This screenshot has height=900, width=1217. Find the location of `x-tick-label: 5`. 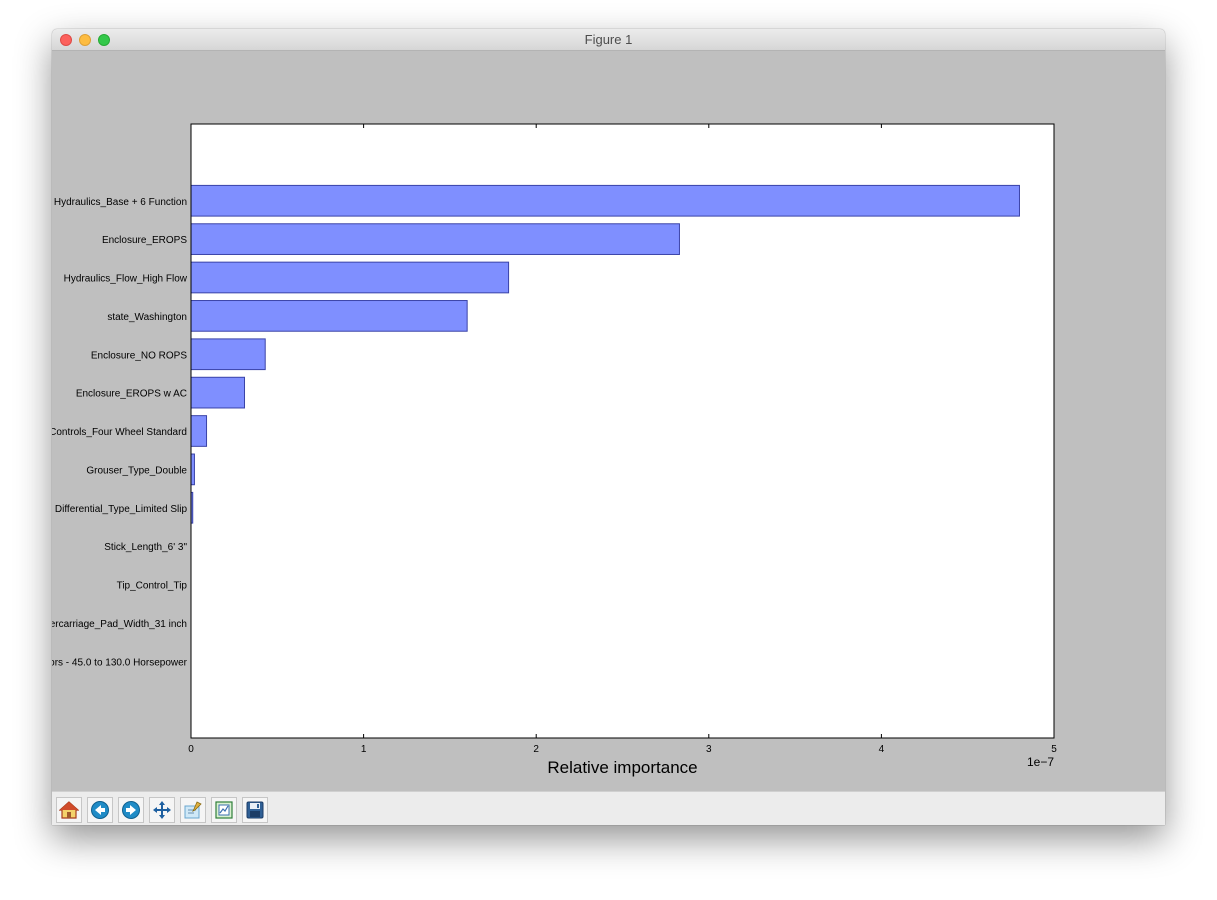

x-tick-label: 5 is located at coordinates (1054, 749).